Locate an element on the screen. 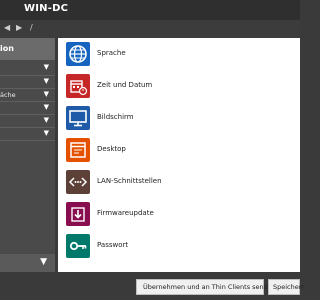 Image resolution: width=320 pixels, height=300 pixels. download-box-icon is located at coordinates (78, 214).